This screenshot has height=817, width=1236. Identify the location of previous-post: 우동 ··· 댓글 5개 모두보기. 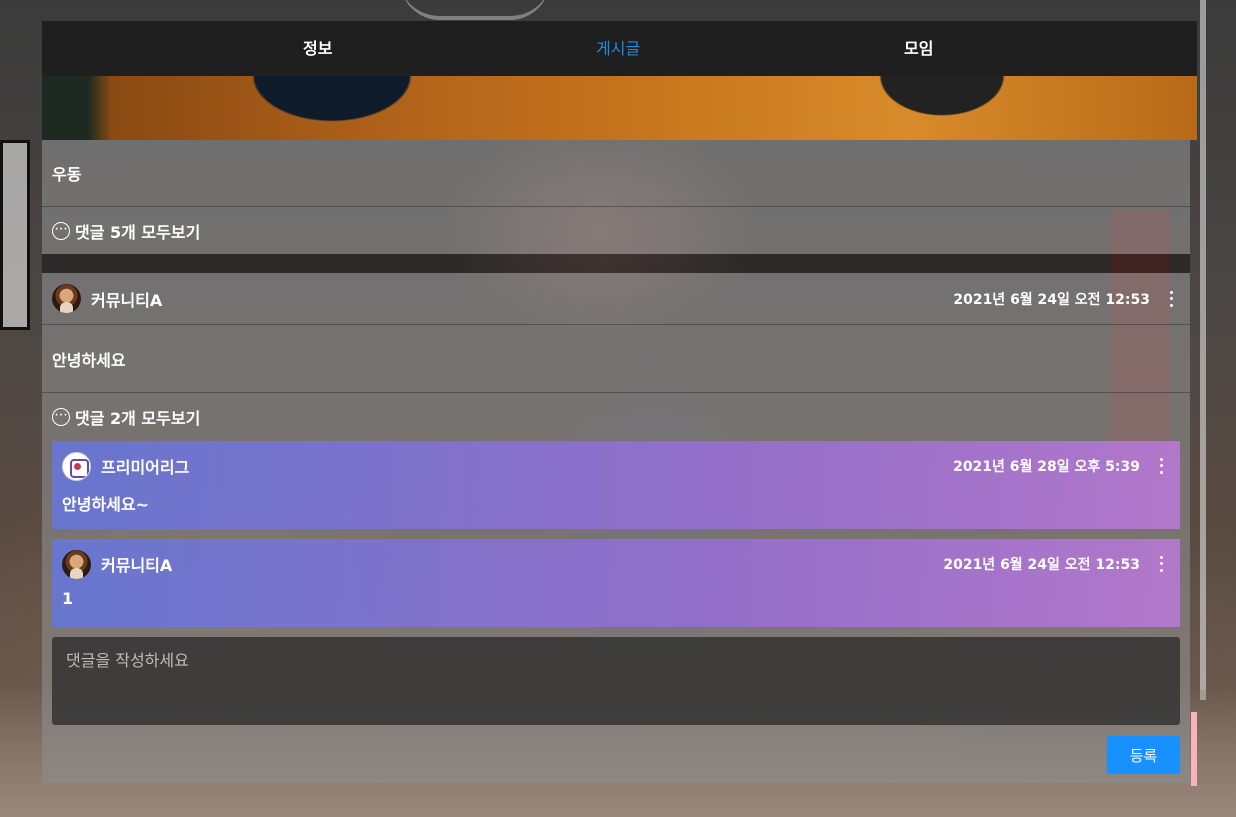
(616, 197).